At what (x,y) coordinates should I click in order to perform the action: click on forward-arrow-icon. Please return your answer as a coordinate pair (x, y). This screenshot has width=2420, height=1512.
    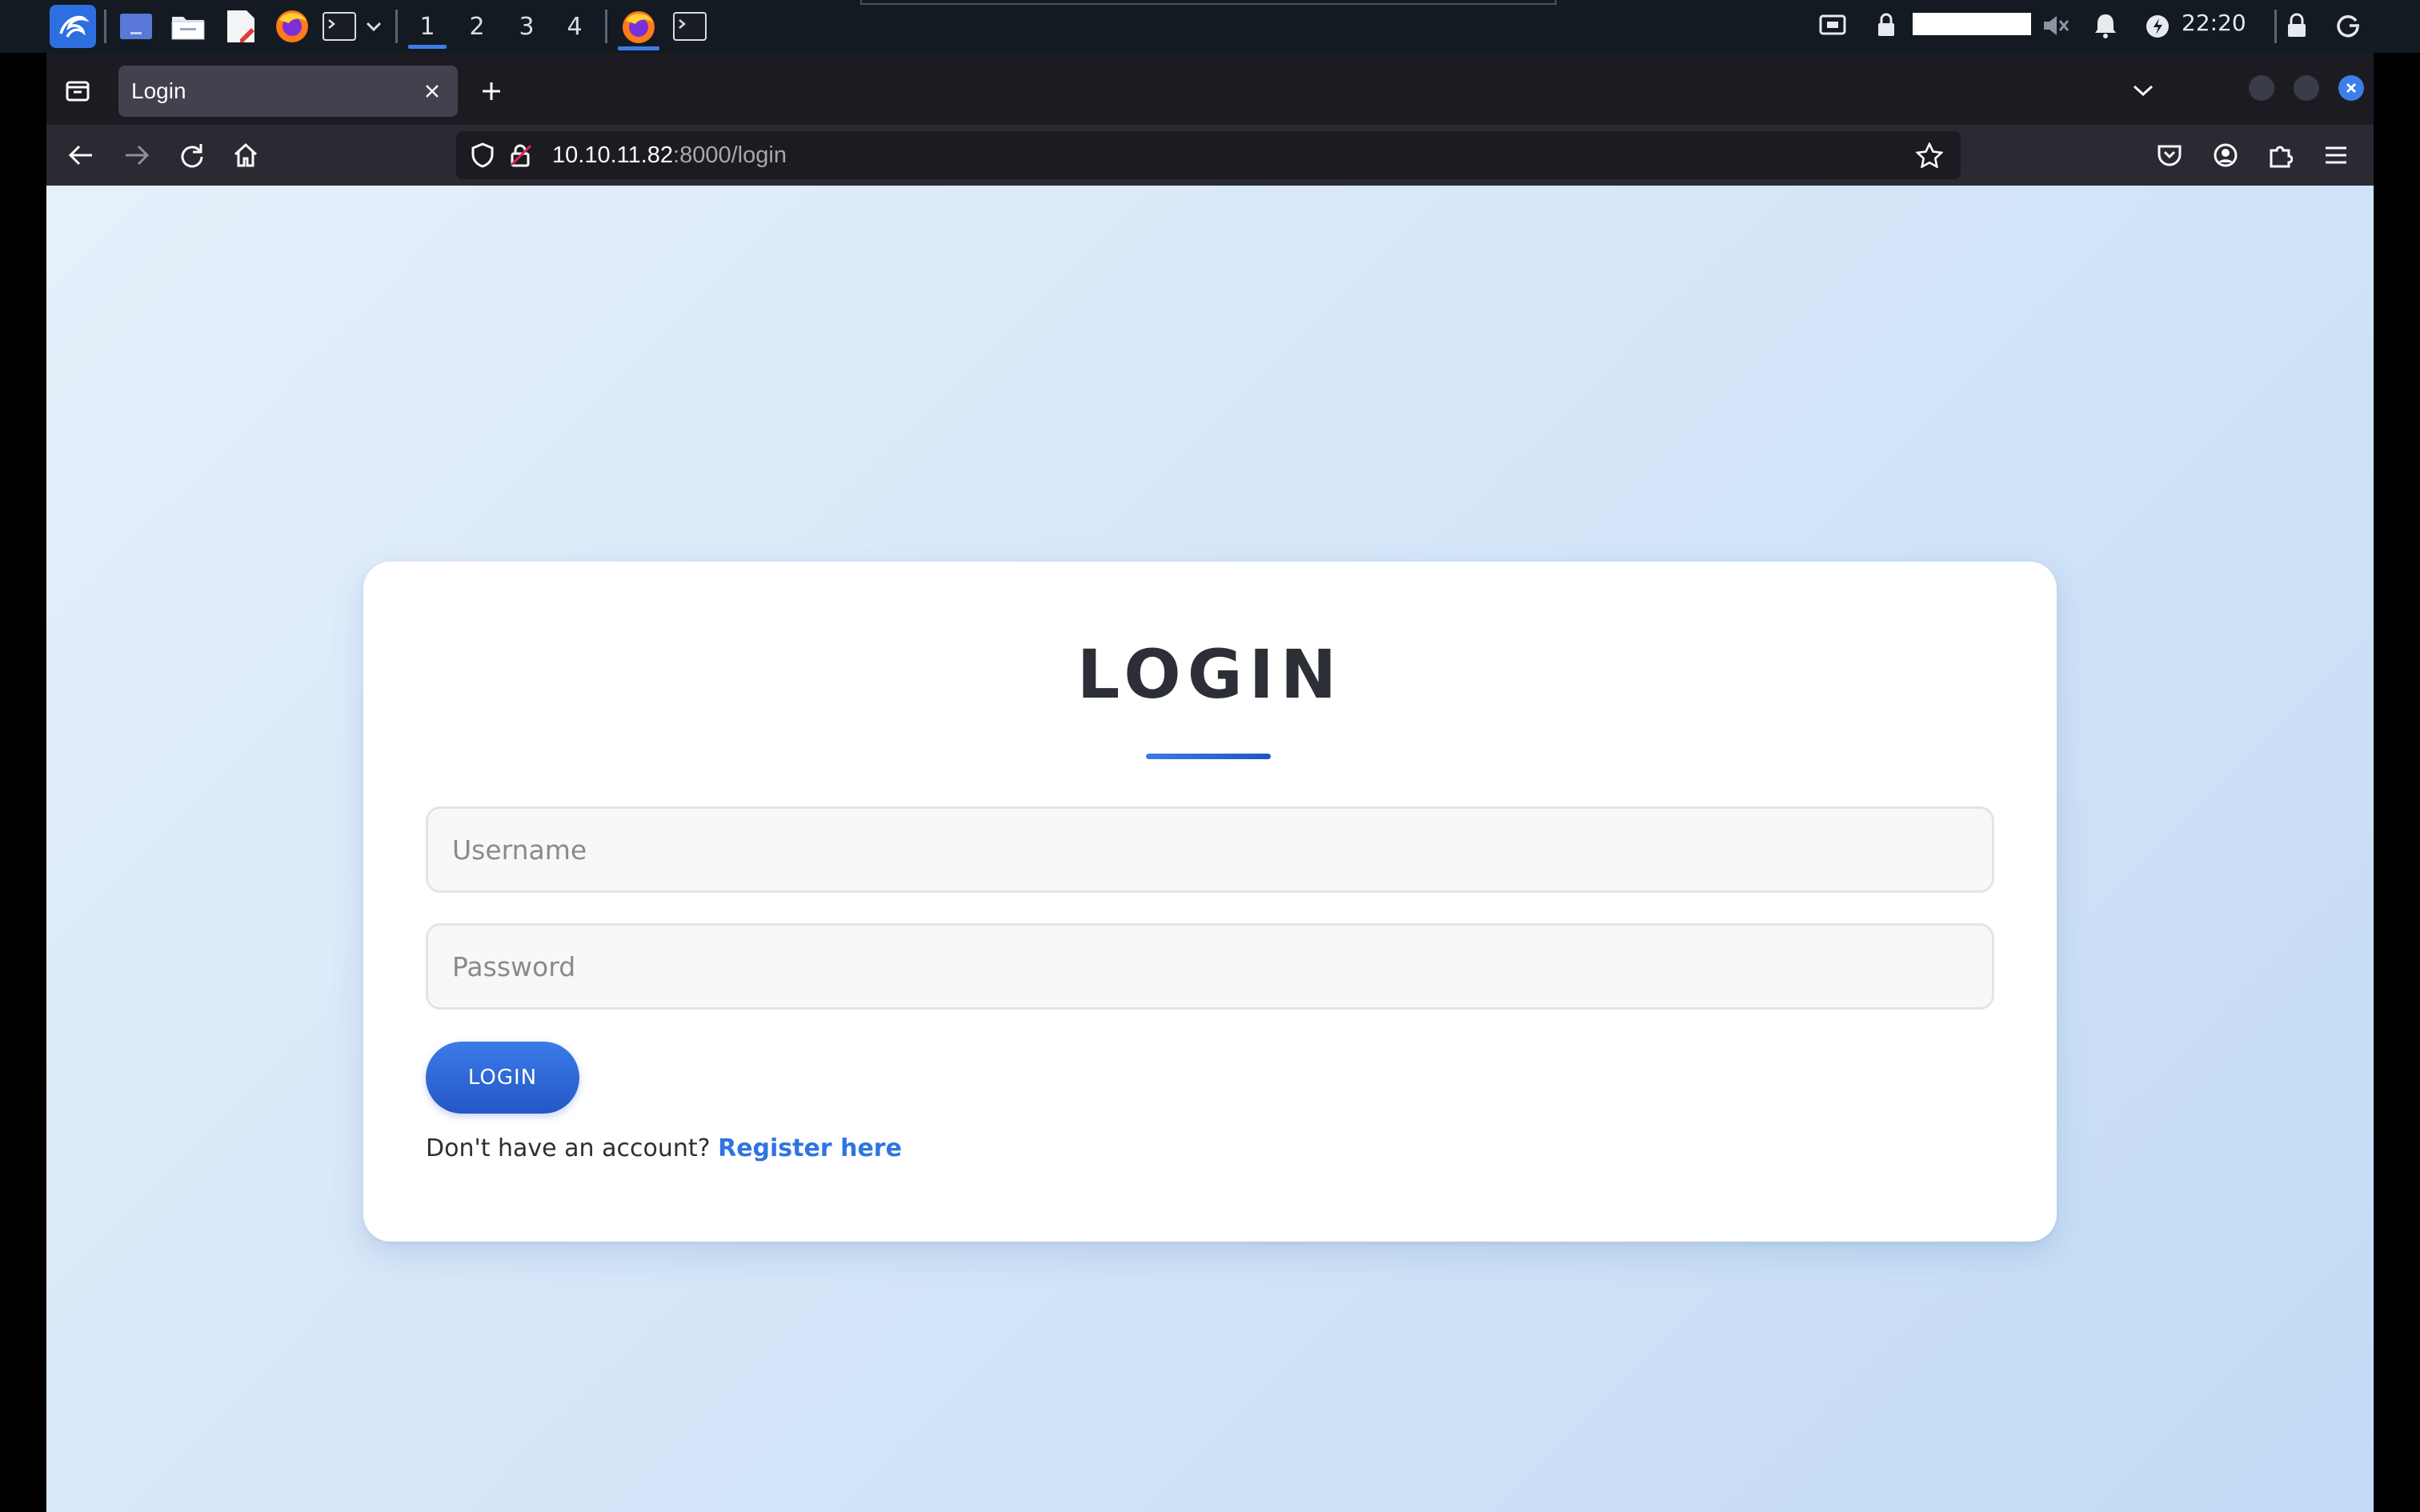
    Looking at the image, I should click on (138, 155).